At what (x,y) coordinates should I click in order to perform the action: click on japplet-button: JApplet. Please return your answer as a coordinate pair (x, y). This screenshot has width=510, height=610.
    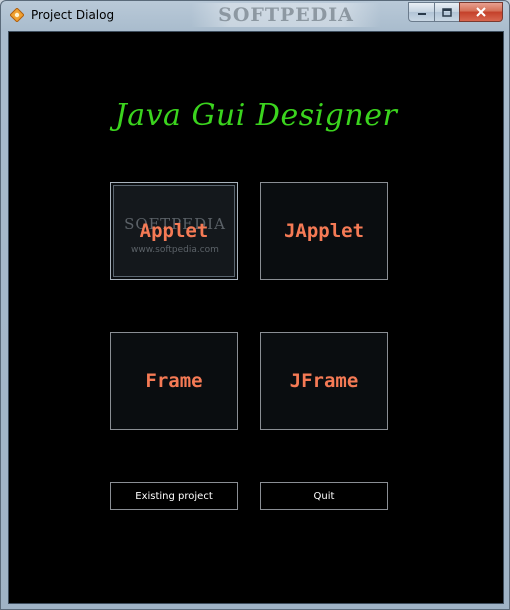
    Looking at the image, I should click on (324, 231).